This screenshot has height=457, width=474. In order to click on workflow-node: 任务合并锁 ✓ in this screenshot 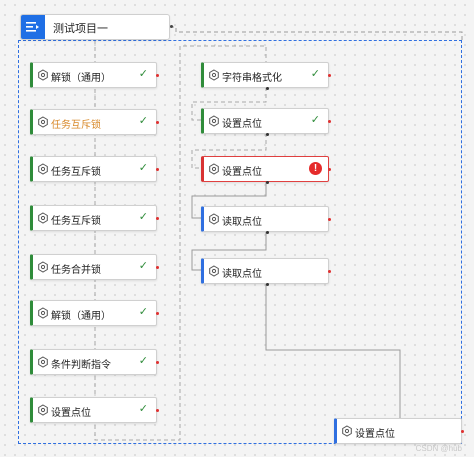, I will do `click(94, 267)`.